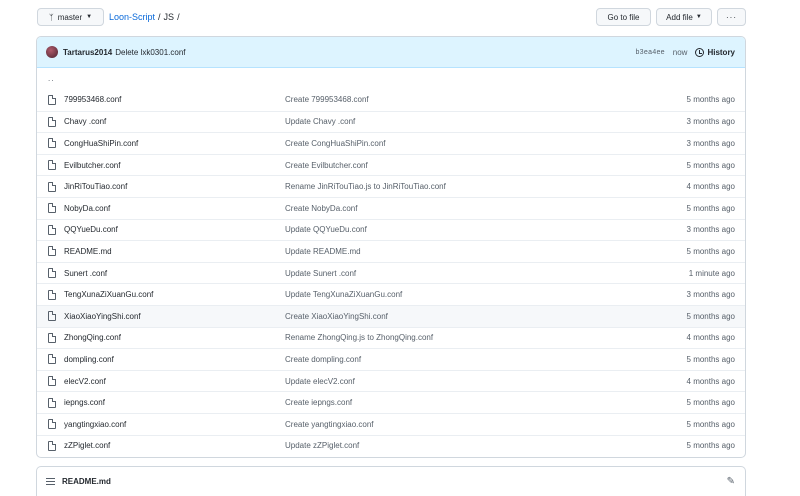  I want to click on file-commit-message-link: Create XiaoXiaoYingShi.conf, so click(336, 316).